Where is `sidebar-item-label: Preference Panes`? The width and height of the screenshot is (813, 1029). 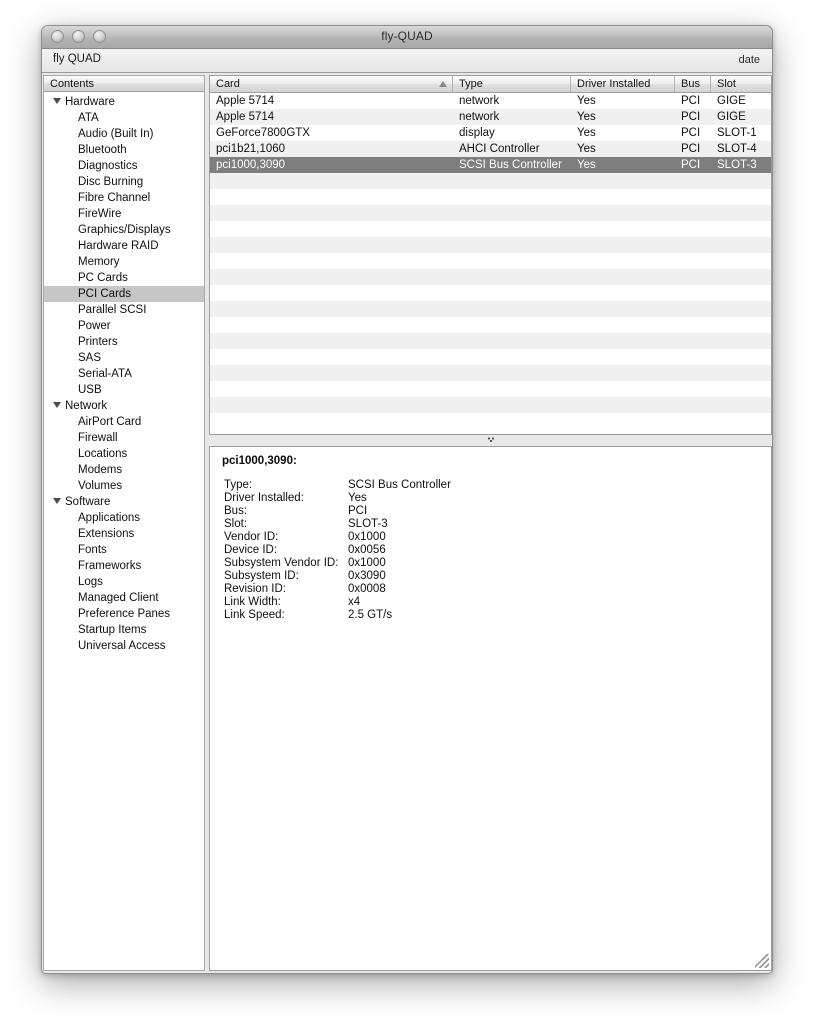 sidebar-item-label: Preference Panes is located at coordinates (124, 614).